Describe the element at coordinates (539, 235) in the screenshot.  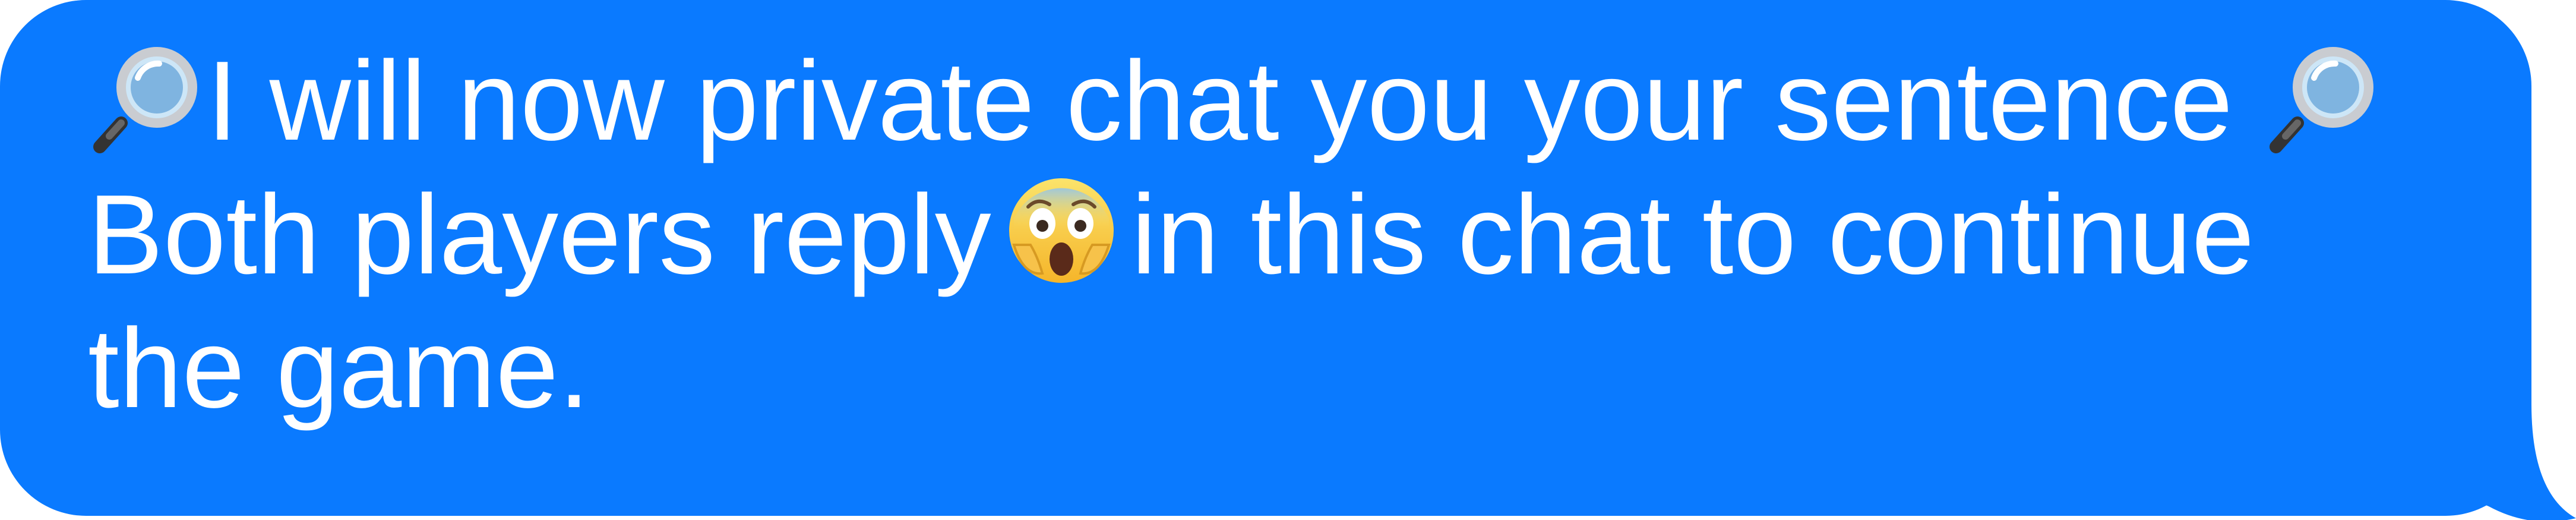
I see `message-line-2-before: Both players reply` at that location.